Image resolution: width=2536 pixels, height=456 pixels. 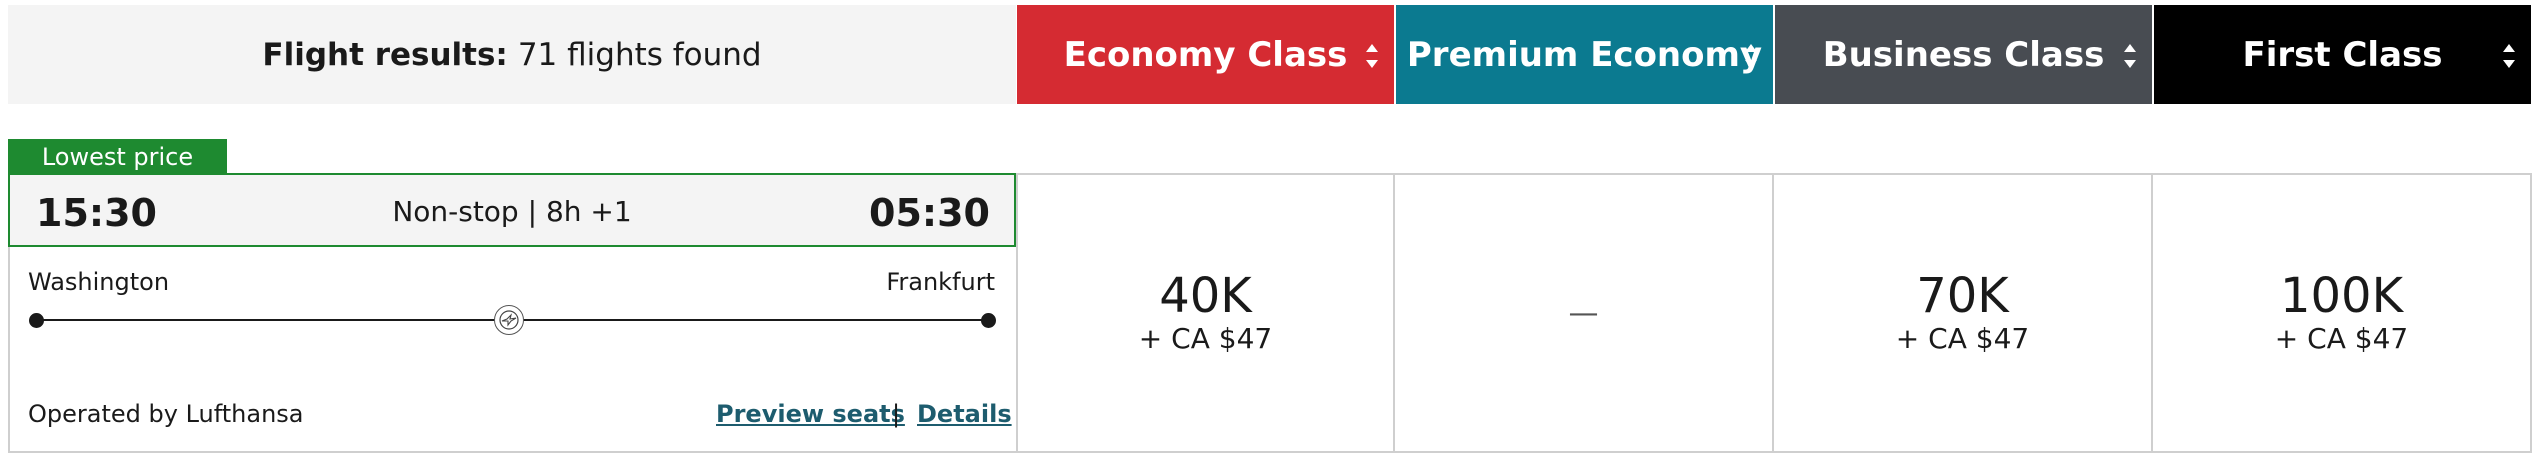 What do you see at coordinates (1205, 338) in the screenshot?
I see `economy-cash: + CA $47` at bounding box center [1205, 338].